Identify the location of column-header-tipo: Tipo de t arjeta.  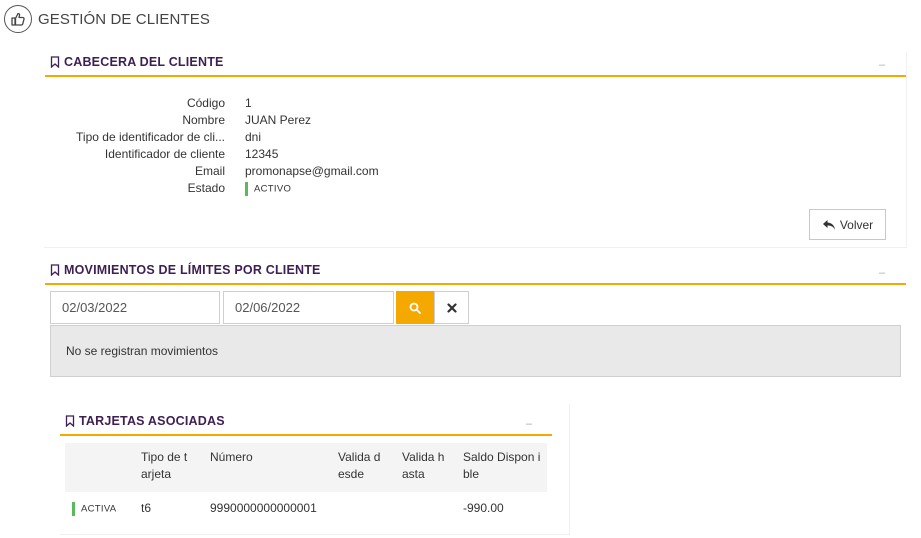
(167, 466).